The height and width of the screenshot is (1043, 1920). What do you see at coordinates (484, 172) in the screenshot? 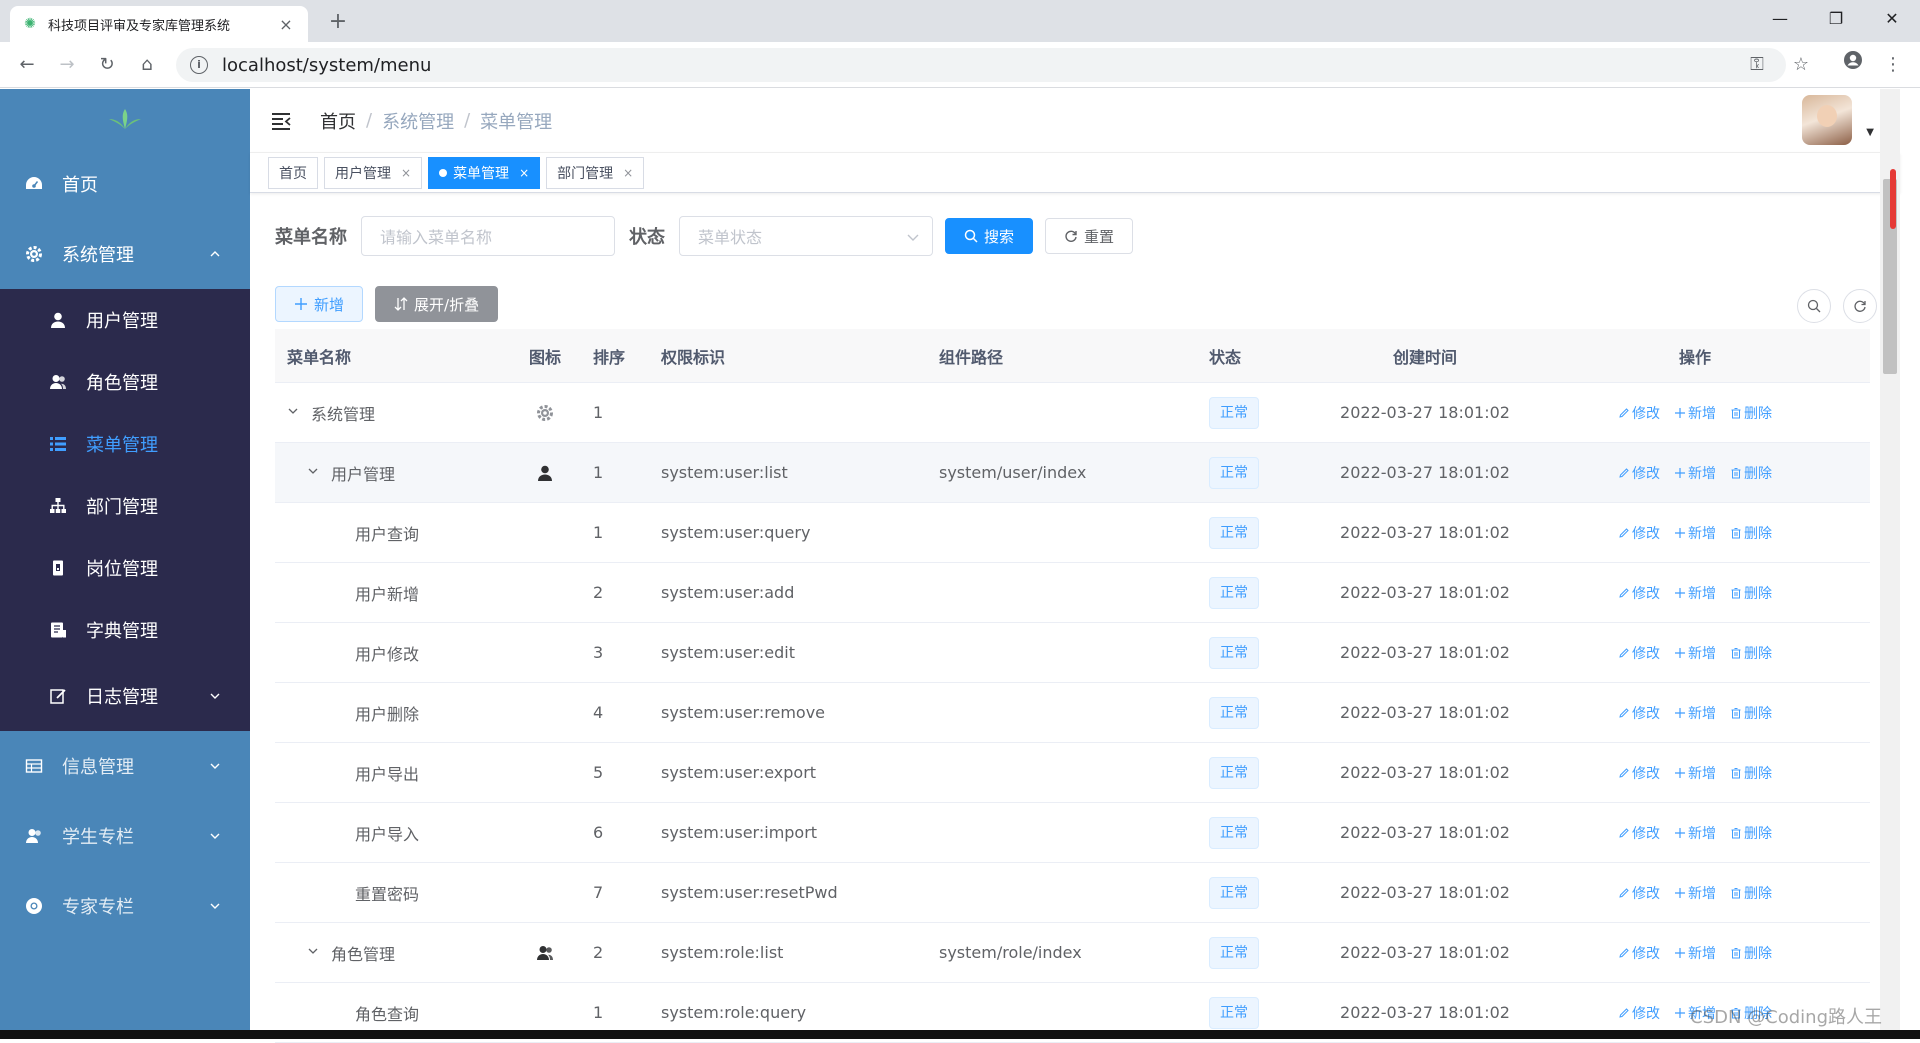
I see `tag-menus: 菜单管理 ×` at bounding box center [484, 172].